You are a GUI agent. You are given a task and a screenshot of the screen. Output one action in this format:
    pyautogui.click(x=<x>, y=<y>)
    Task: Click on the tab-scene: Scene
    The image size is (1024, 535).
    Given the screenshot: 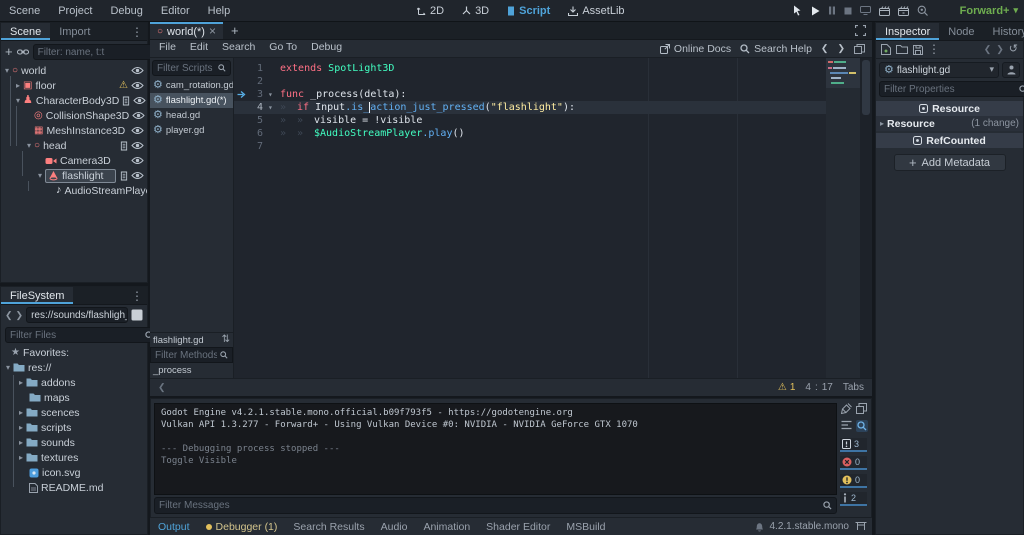 What is the action you would take?
    pyautogui.click(x=26, y=31)
    